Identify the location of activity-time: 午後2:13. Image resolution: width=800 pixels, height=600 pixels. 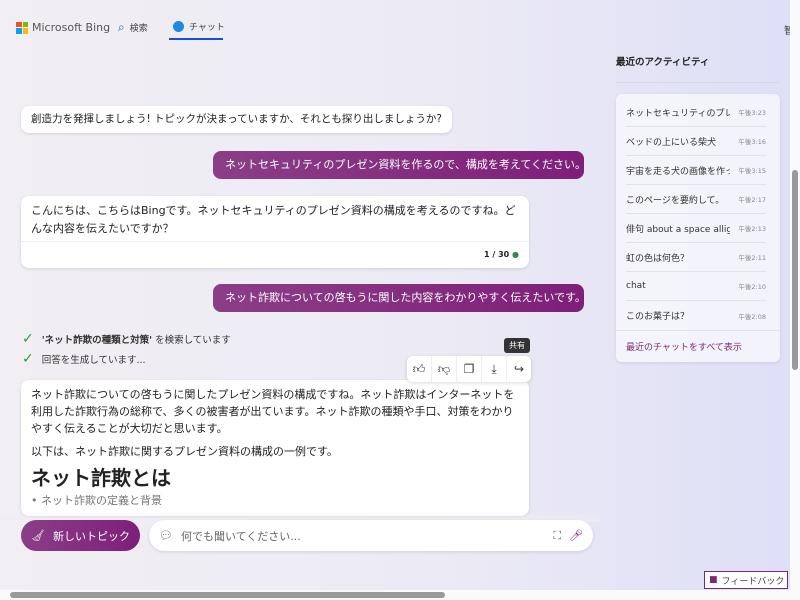
(752, 229).